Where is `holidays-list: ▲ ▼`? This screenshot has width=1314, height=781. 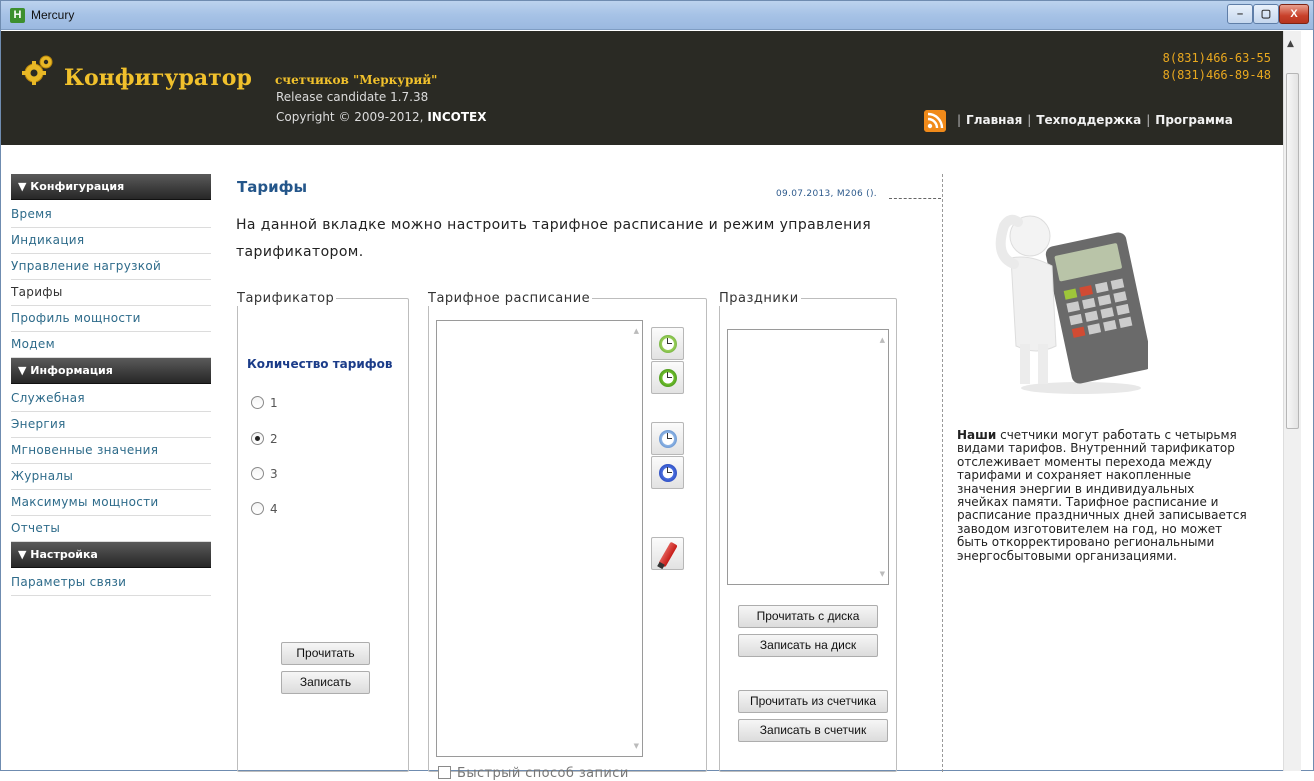 holidays-list: ▲ ▼ is located at coordinates (808, 457).